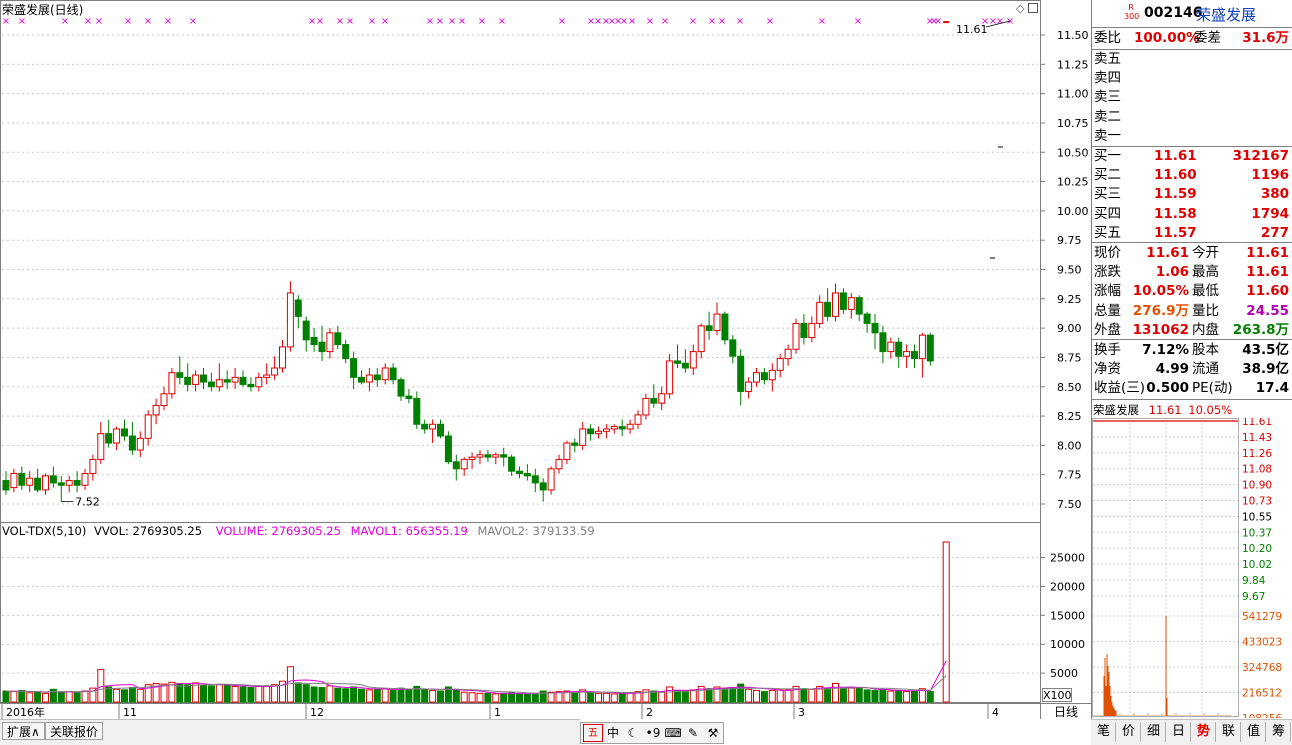 This screenshot has height=745, width=1292. What do you see at coordinates (633, 733) in the screenshot?
I see `tool-icon-2: ☾` at bounding box center [633, 733].